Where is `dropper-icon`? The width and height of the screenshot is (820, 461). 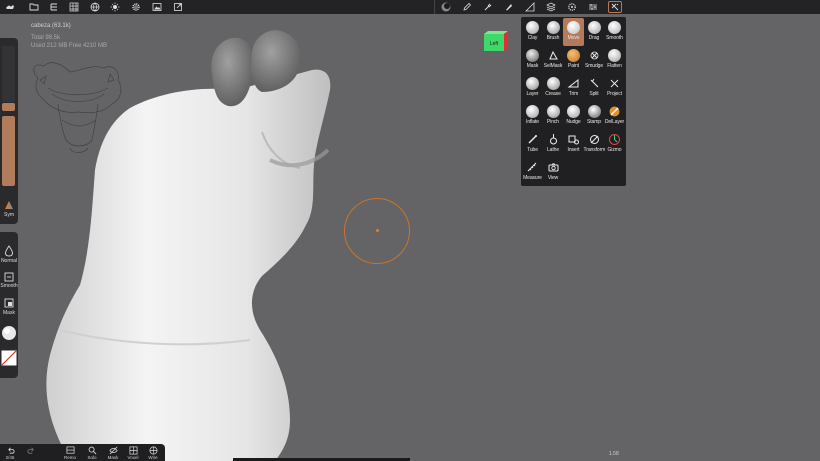
dropper-icon is located at coordinates (488, 7).